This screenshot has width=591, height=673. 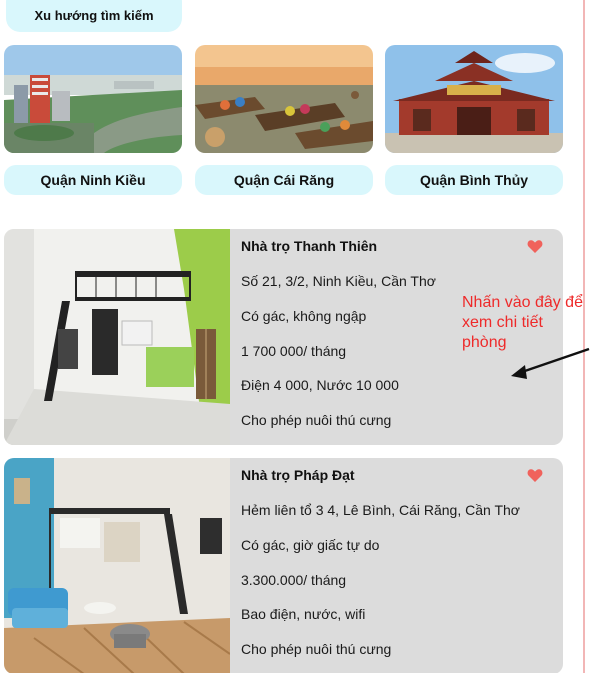 I want to click on listing-features: Có gác, không ngập, so click(x=304, y=316).